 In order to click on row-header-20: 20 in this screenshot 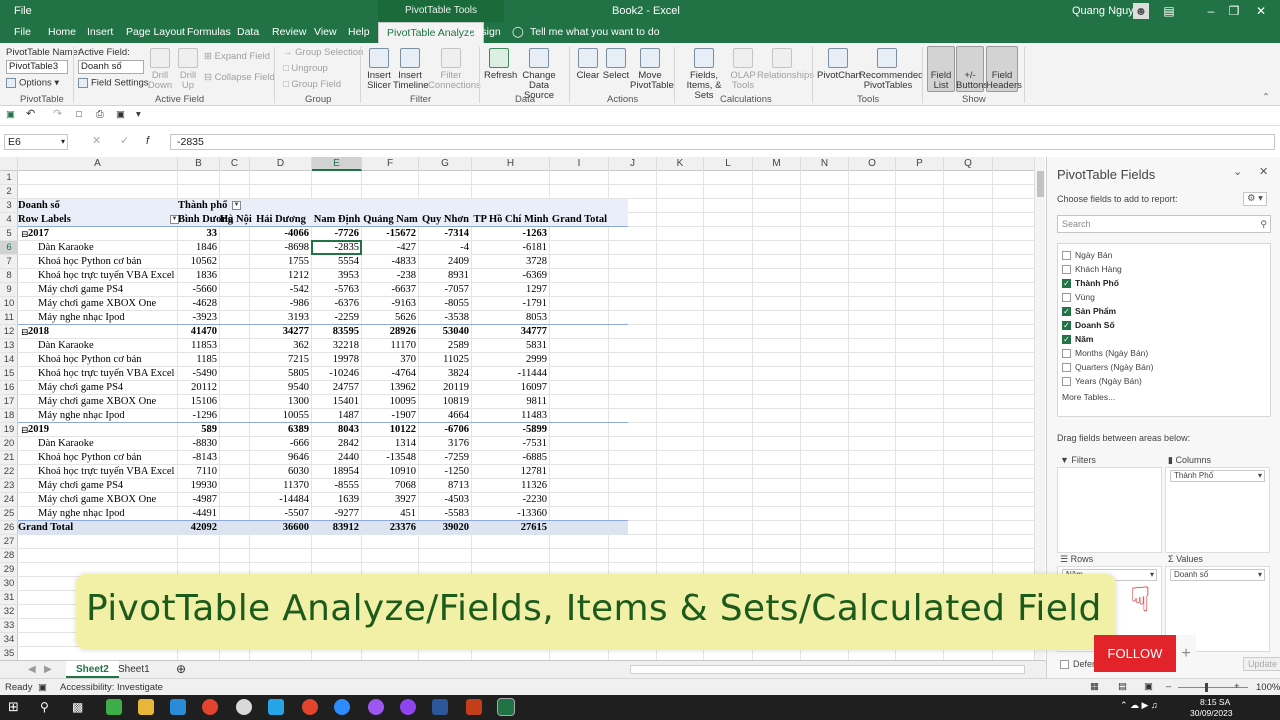, I will do `click(9, 444)`.